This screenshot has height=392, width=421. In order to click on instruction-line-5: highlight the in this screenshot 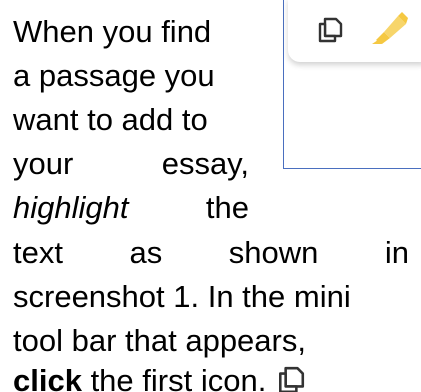, I will do `click(131, 208)`.